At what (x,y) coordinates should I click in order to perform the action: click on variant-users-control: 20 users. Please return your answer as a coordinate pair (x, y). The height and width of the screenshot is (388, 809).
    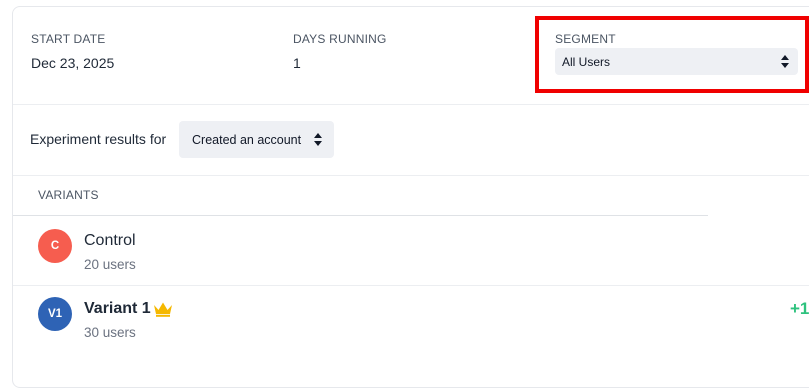
    Looking at the image, I should click on (110, 264).